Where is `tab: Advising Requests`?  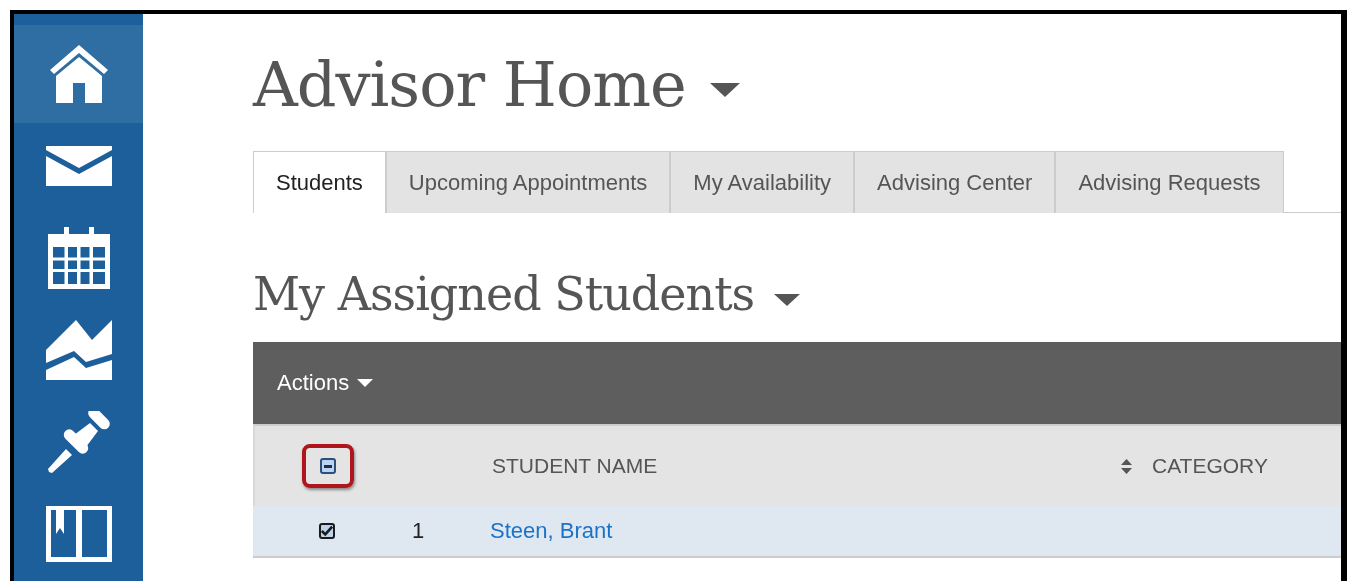 tab: Advising Requests is located at coordinates (1169, 182).